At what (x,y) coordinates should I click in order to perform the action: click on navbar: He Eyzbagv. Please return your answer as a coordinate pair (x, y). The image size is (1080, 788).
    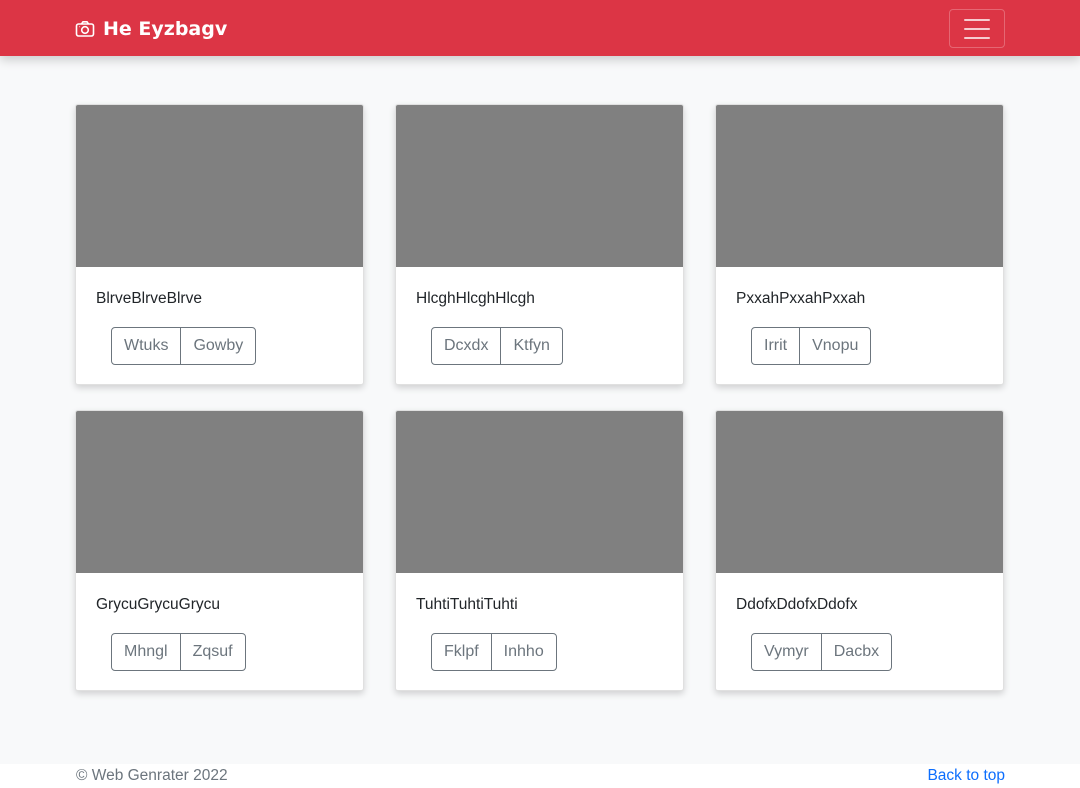
    Looking at the image, I should click on (540, 28).